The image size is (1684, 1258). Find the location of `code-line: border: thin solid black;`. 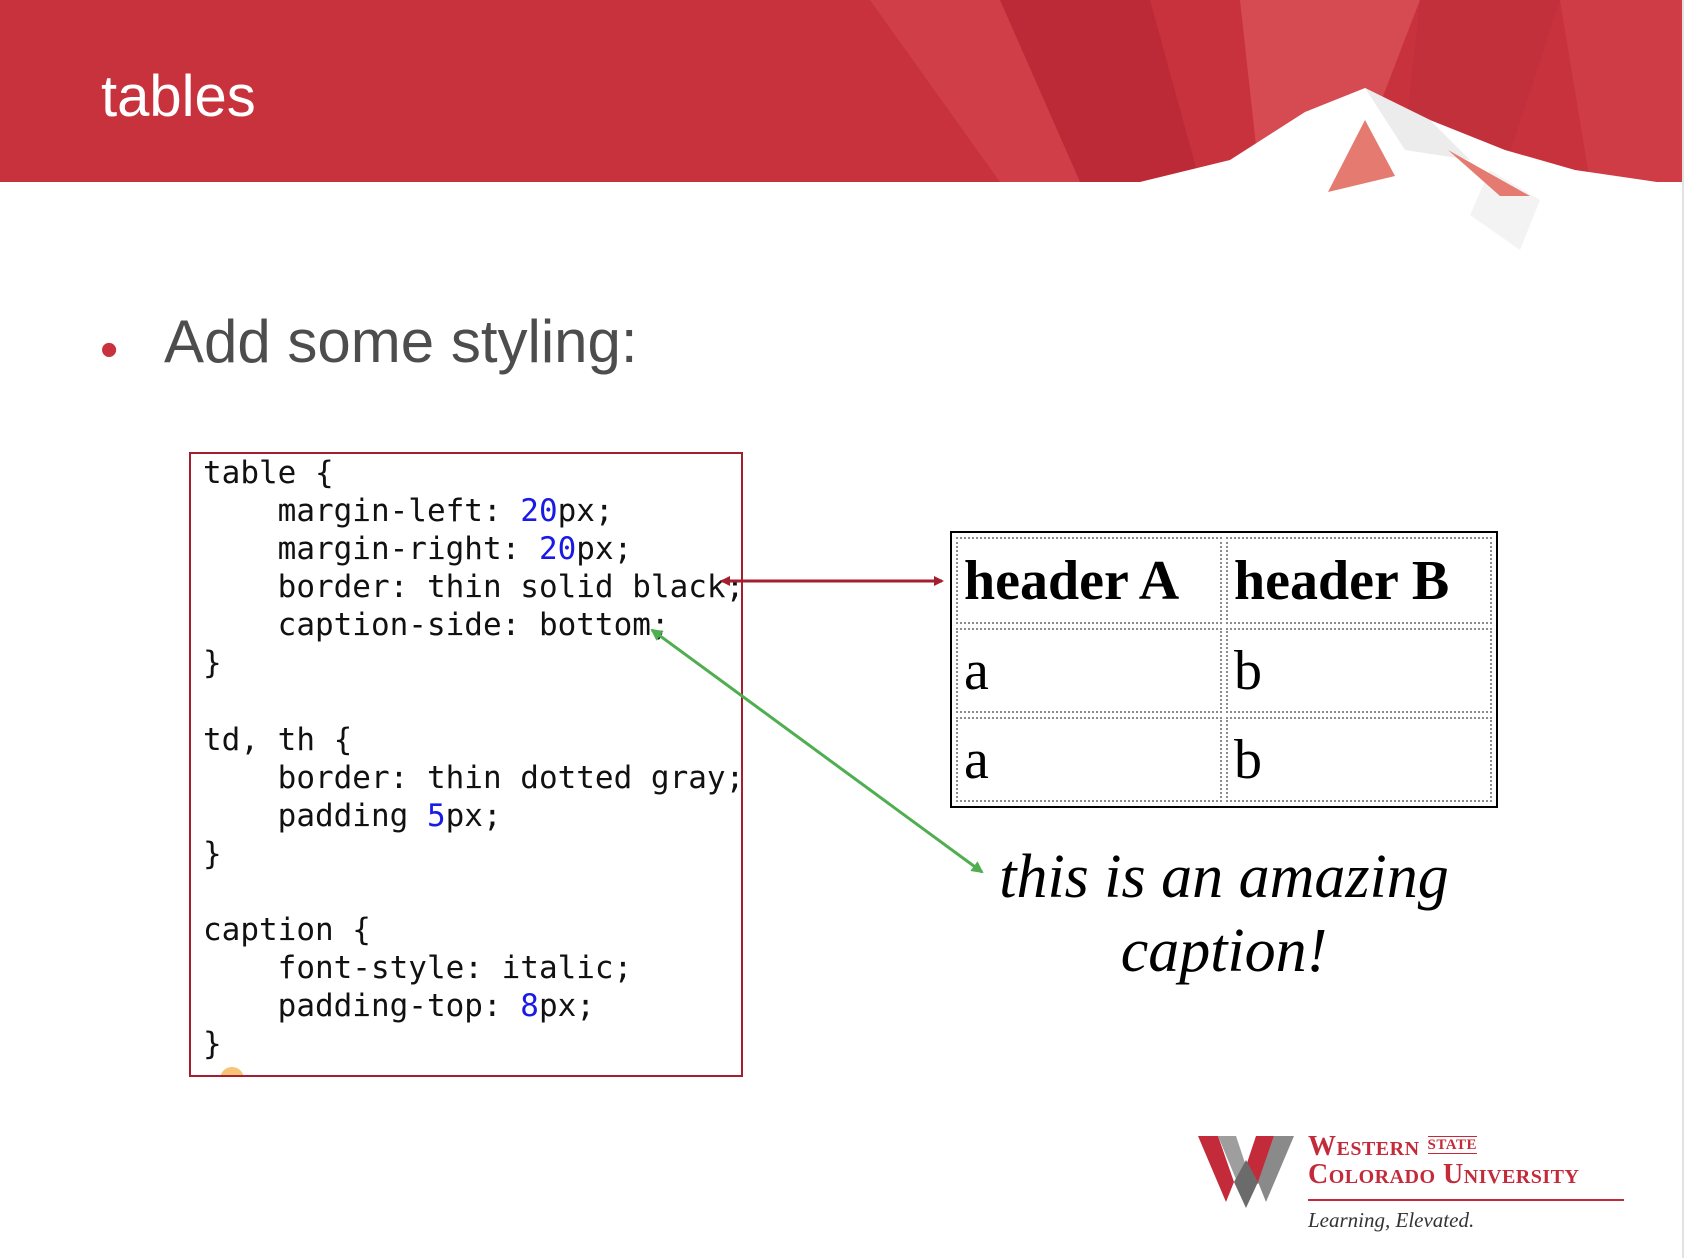

code-line: border: thin solid black; is located at coordinates (473, 587).